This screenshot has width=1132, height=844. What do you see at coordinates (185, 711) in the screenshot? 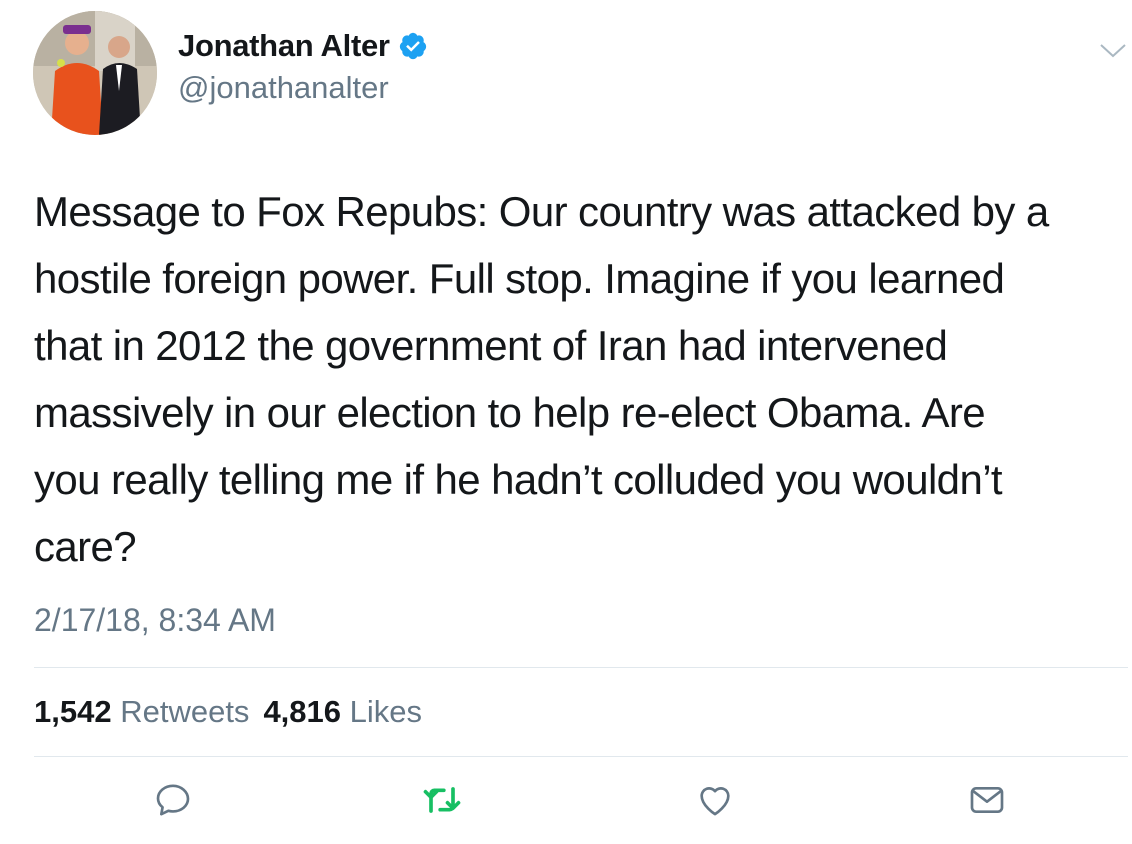
I see `retweets-label: Retweets` at bounding box center [185, 711].